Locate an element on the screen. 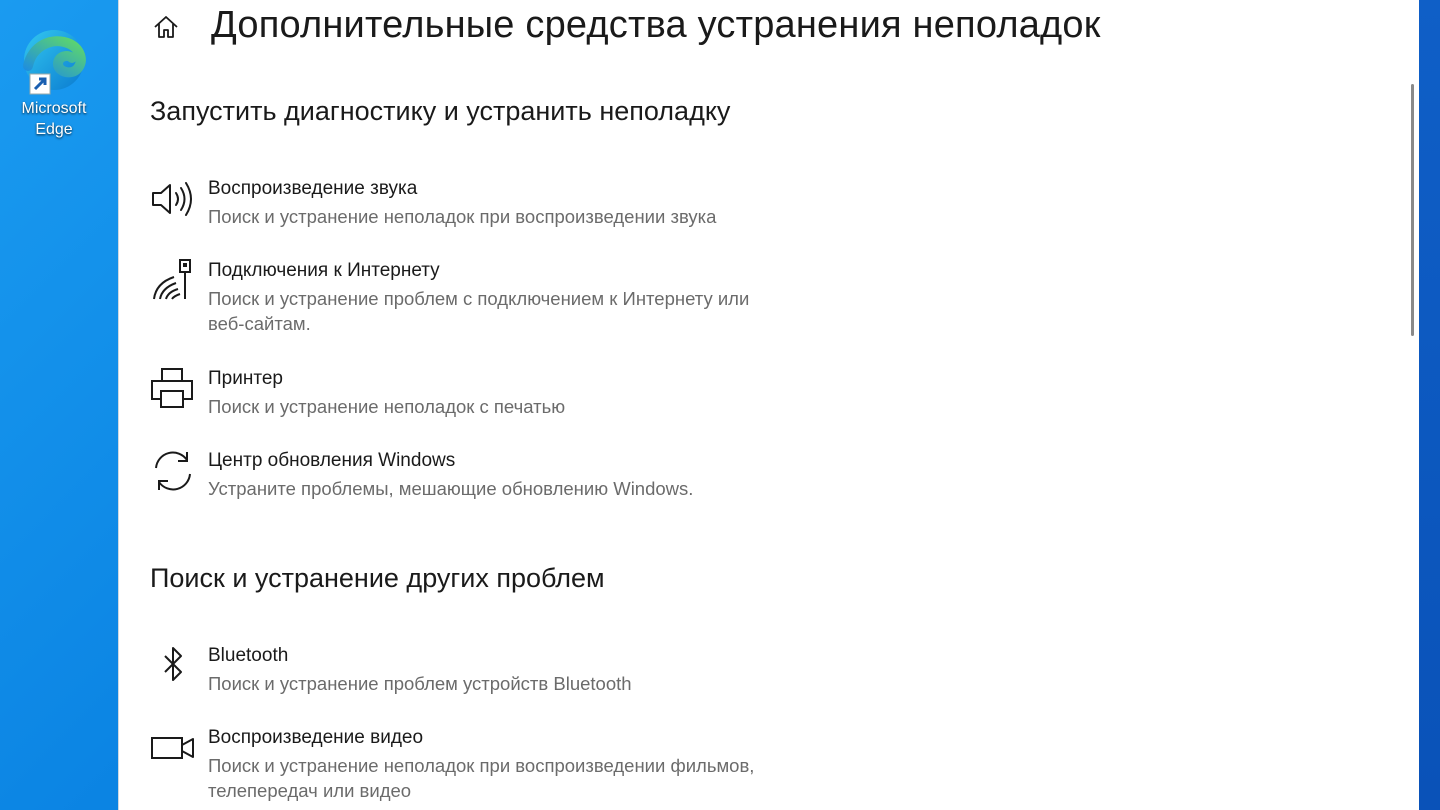 This screenshot has width=1440, height=810. troubleshooter-title: Принтер is located at coordinates (245, 378).